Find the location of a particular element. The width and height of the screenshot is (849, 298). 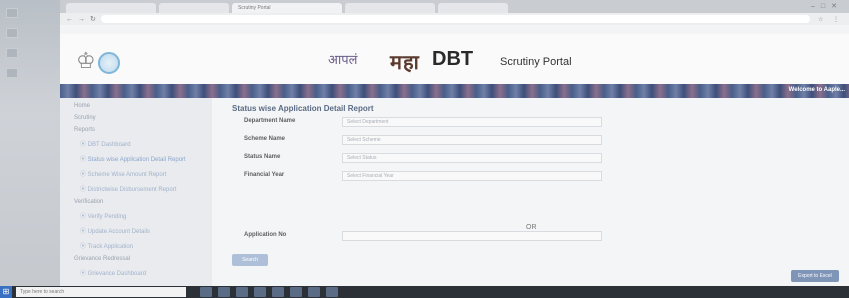

browser-tab-active: Scrutiny Portal is located at coordinates (287, 8).